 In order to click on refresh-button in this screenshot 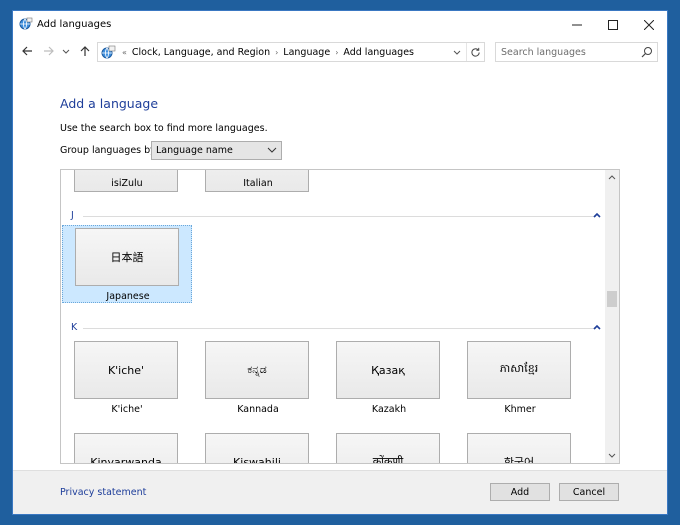, I will do `click(475, 52)`.